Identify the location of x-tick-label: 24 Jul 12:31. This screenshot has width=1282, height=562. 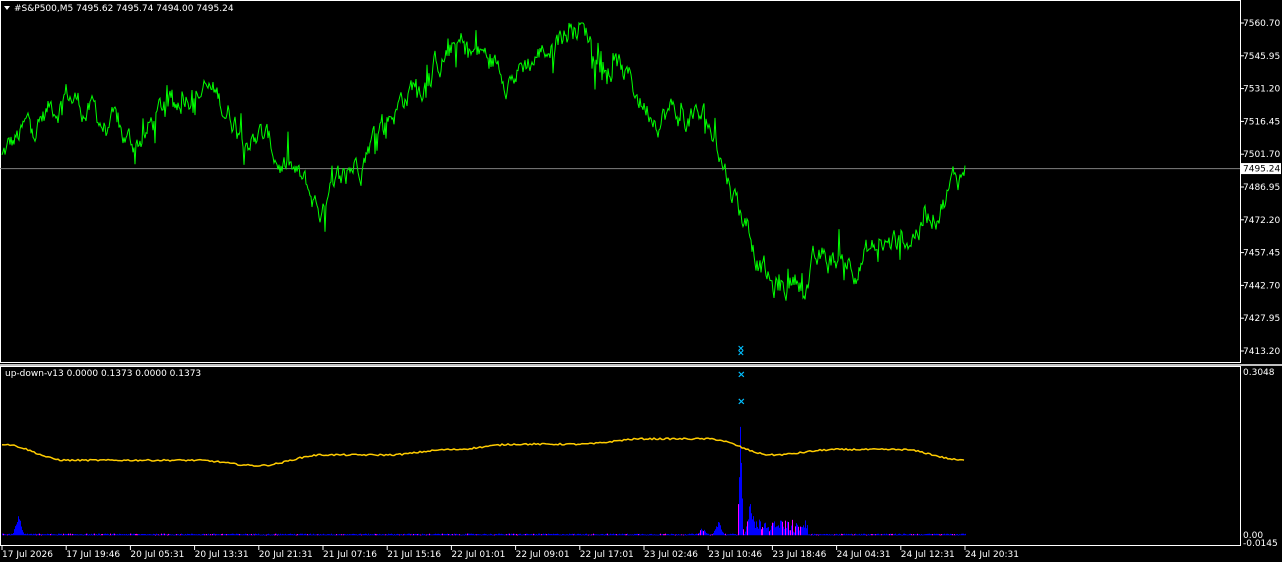
(928, 555).